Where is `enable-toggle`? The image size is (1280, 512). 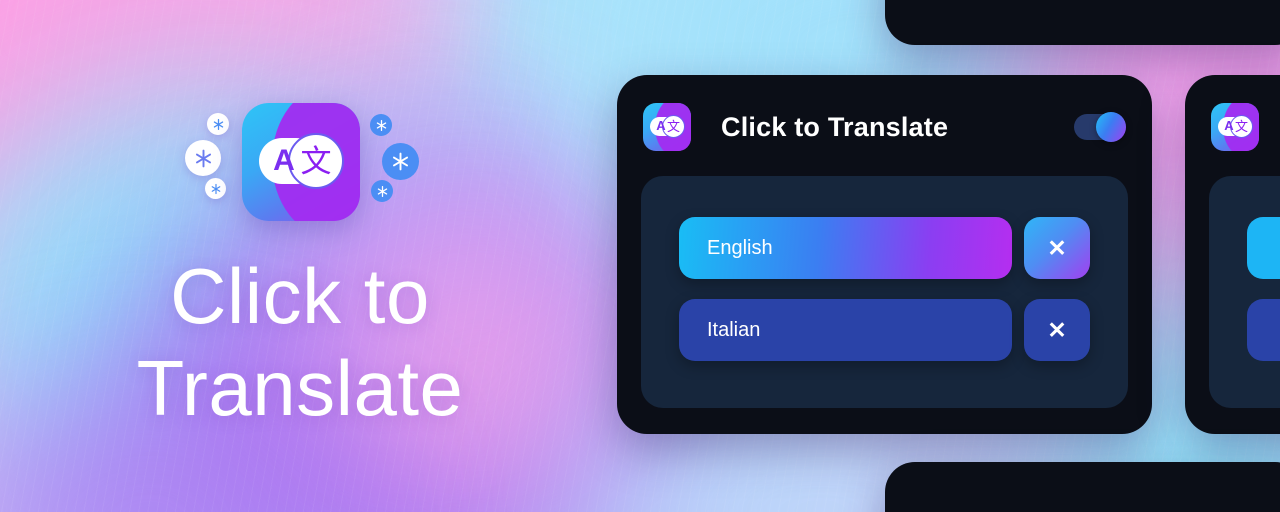
enable-toggle is located at coordinates (1100, 127).